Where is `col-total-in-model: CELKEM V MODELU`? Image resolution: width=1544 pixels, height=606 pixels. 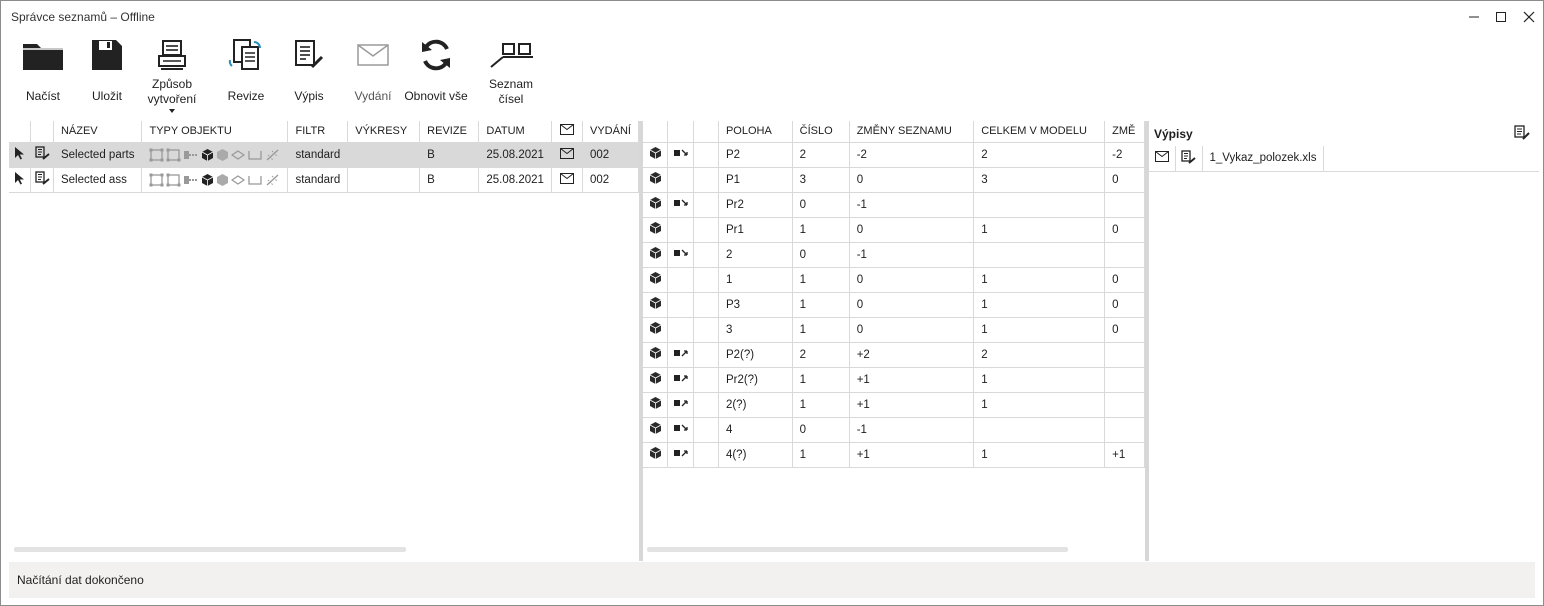
col-total-in-model: CELKEM V MODELU is located at coordinates (1039, 132).